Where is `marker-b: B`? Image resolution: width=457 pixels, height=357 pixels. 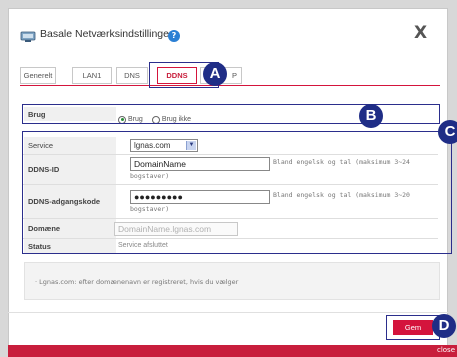
marker-b: B is located at coordinates (371, 116).